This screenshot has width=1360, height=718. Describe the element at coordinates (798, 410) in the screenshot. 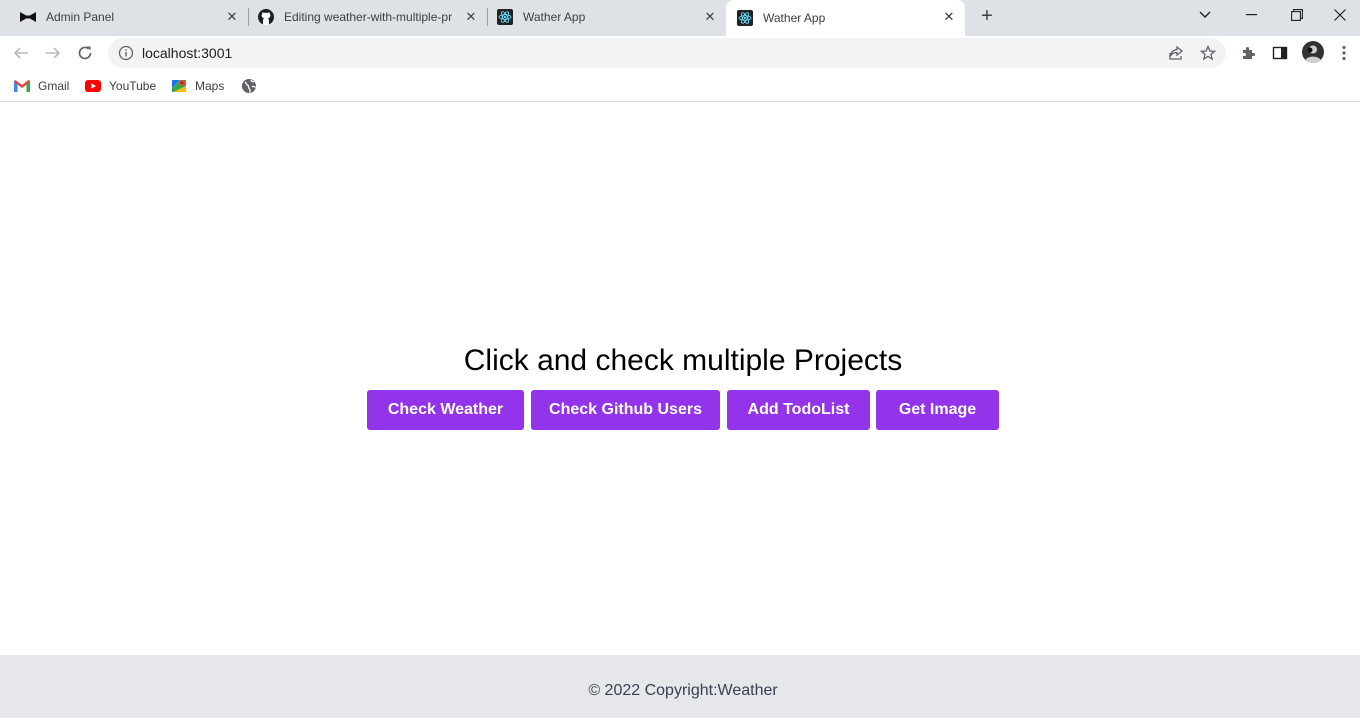

I see `add-todolist-button: Add TodoList` at that location.